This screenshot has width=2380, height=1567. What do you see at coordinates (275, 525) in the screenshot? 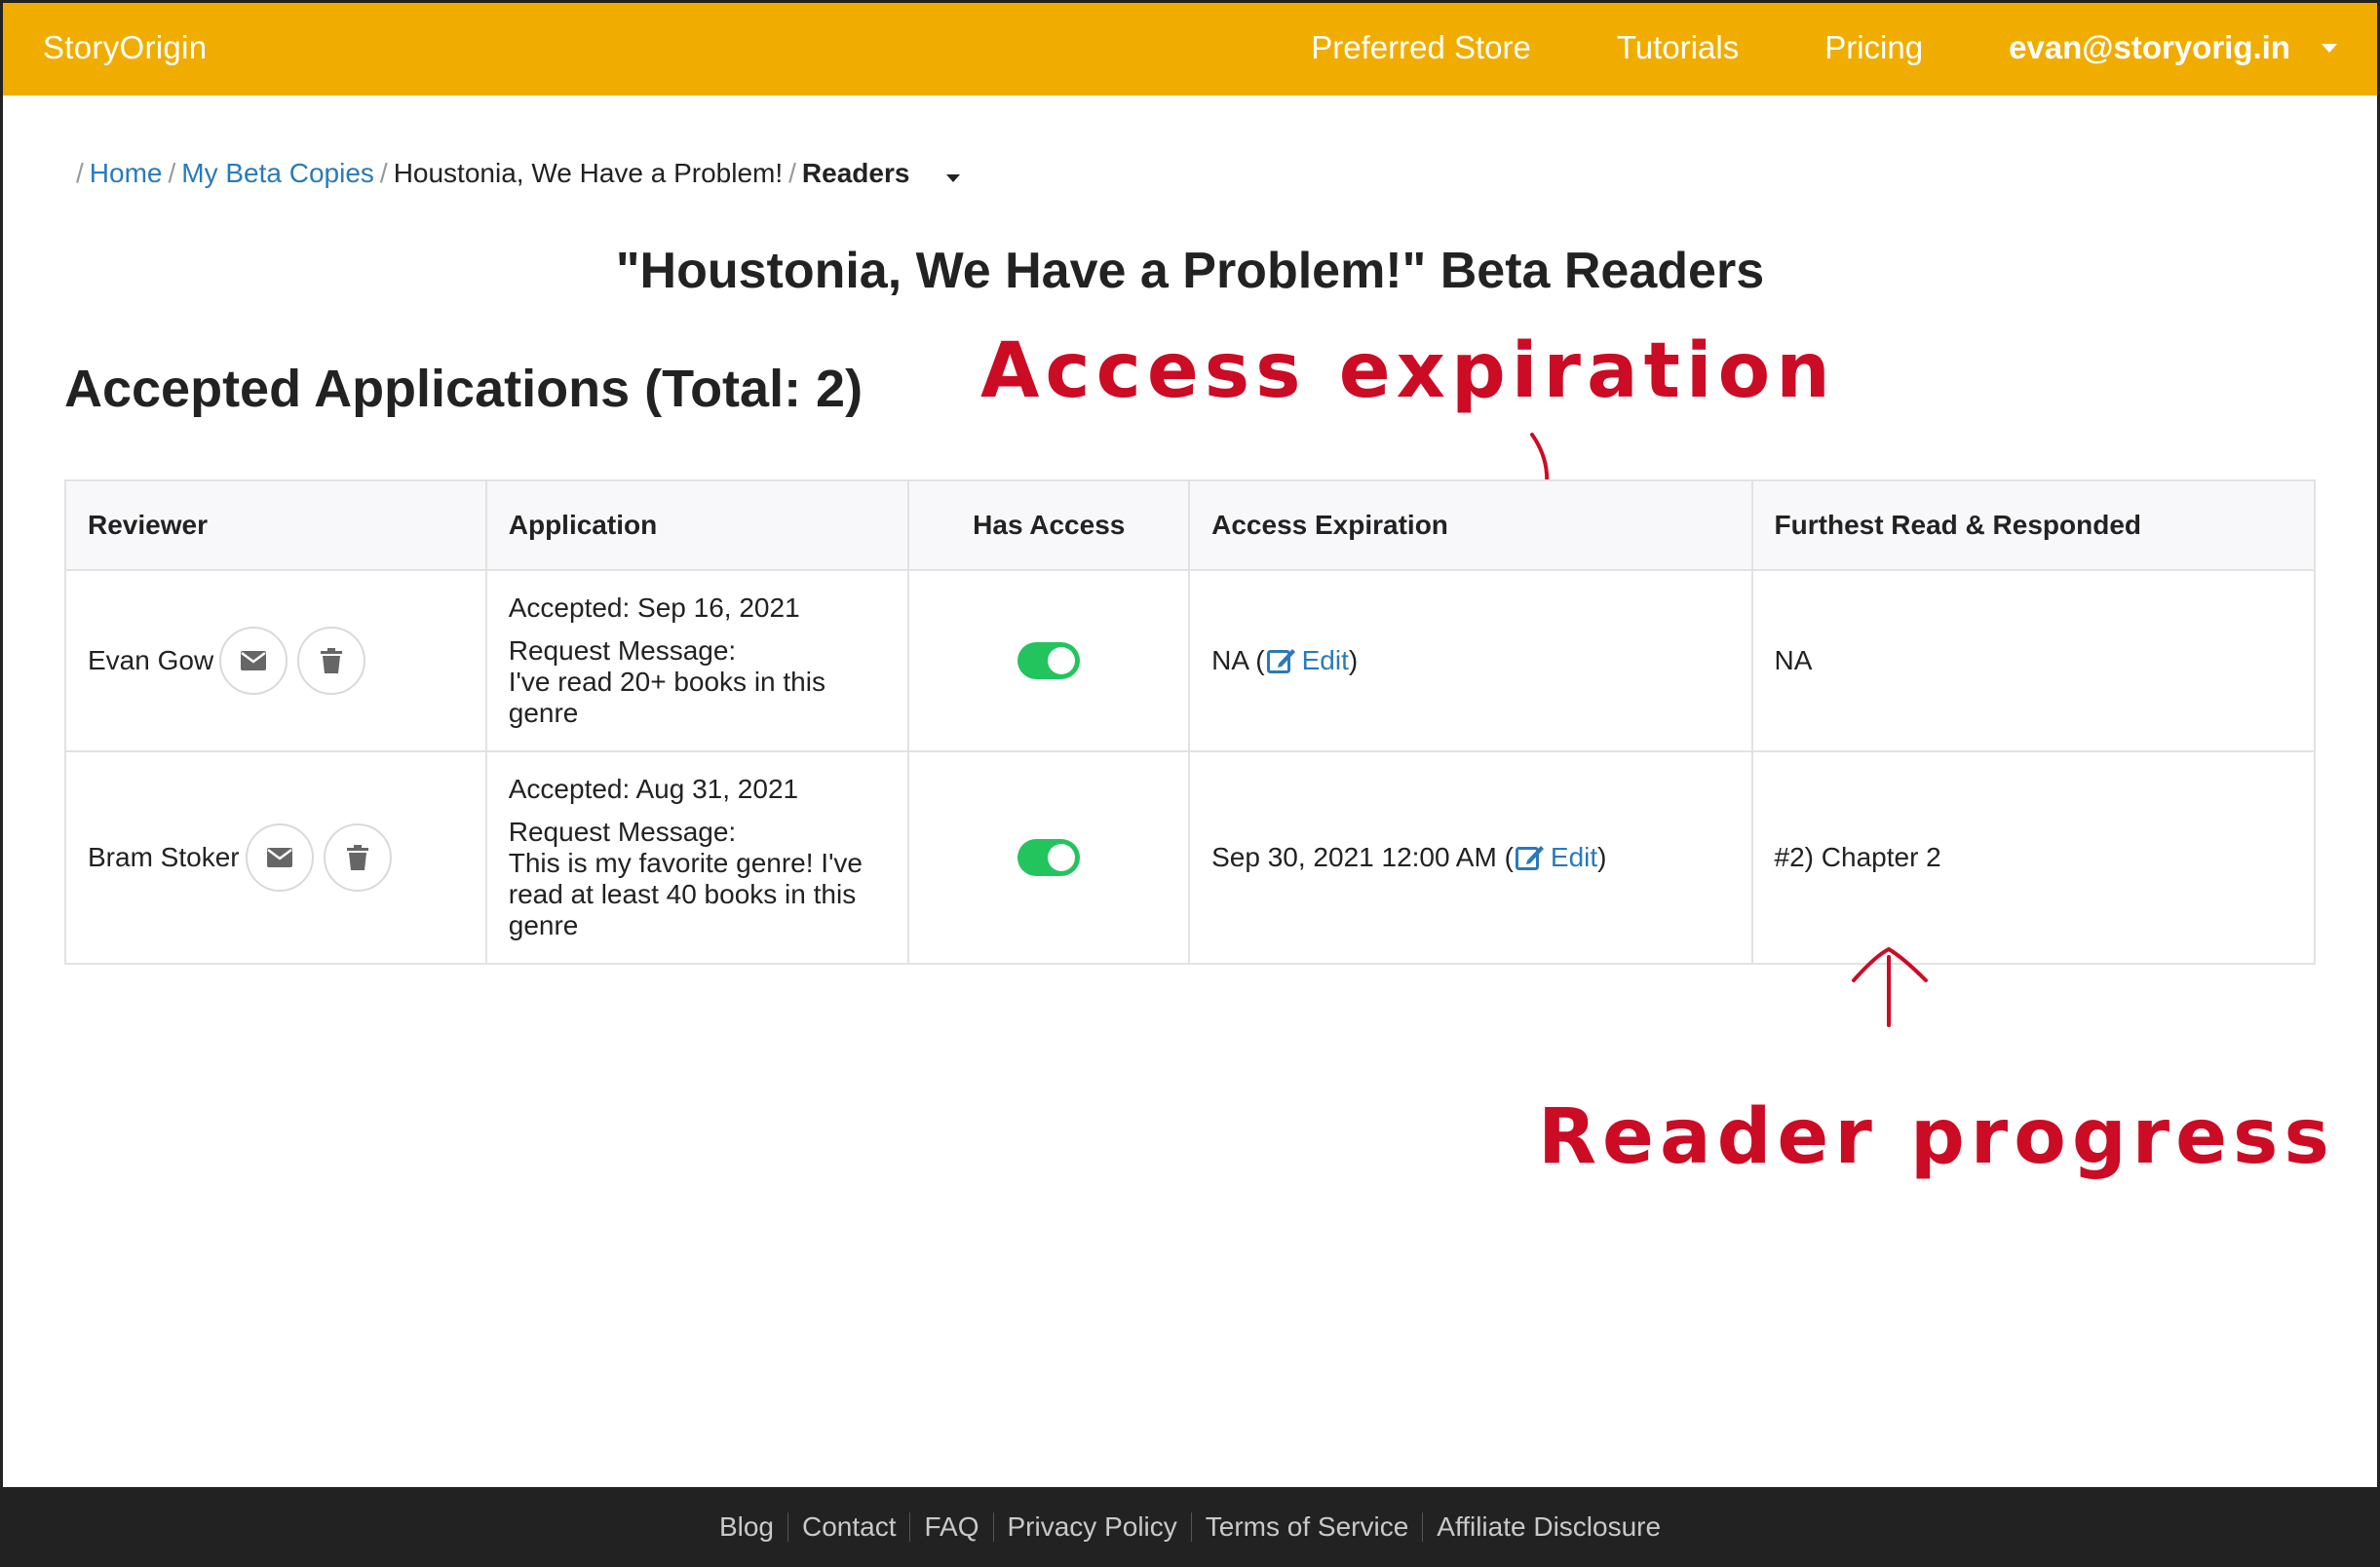
I see `column-reviewer: Reviewer` at bounding box center [275, 525].